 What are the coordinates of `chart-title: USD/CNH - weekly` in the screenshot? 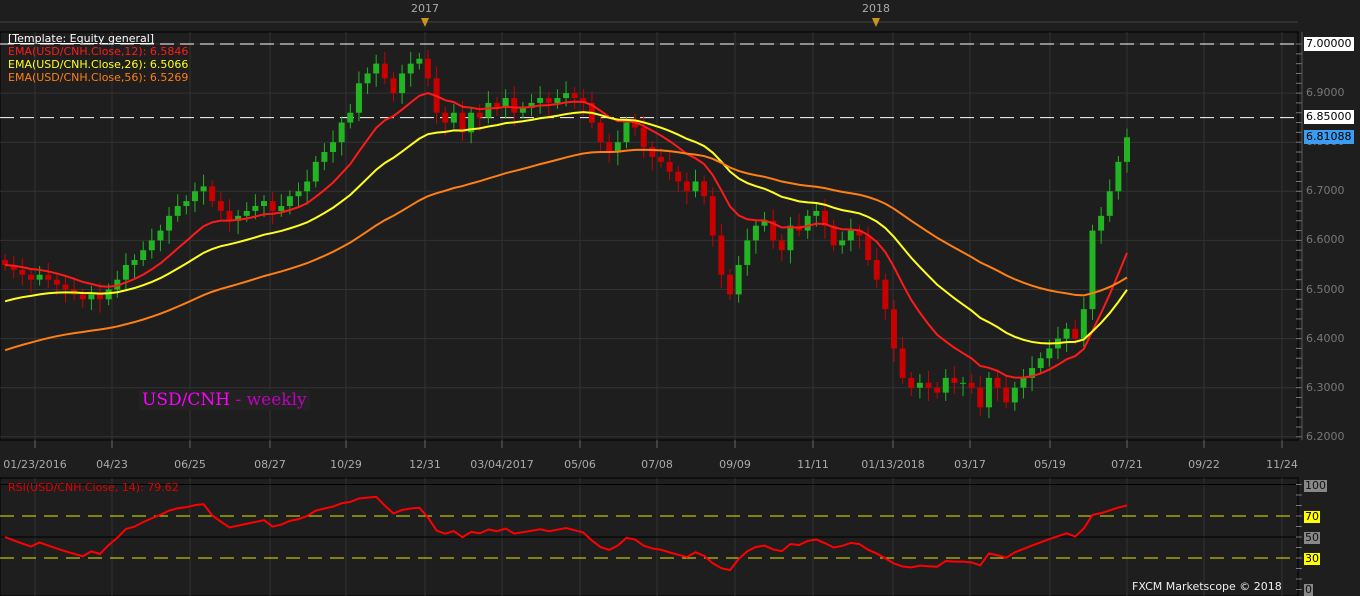 It's located at (224, 400).